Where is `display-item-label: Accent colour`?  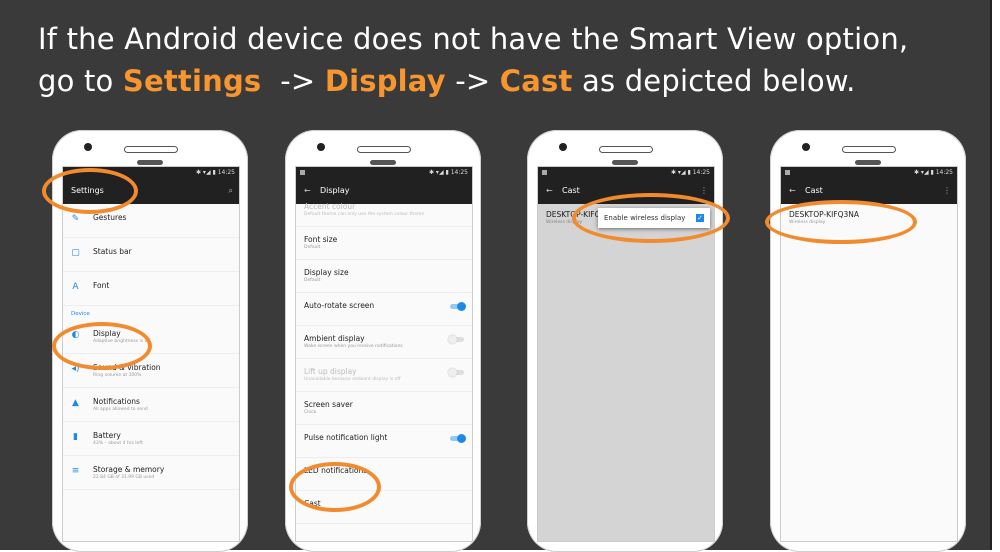
display-item-label: Accent colour is located at coordinates (330, 206).